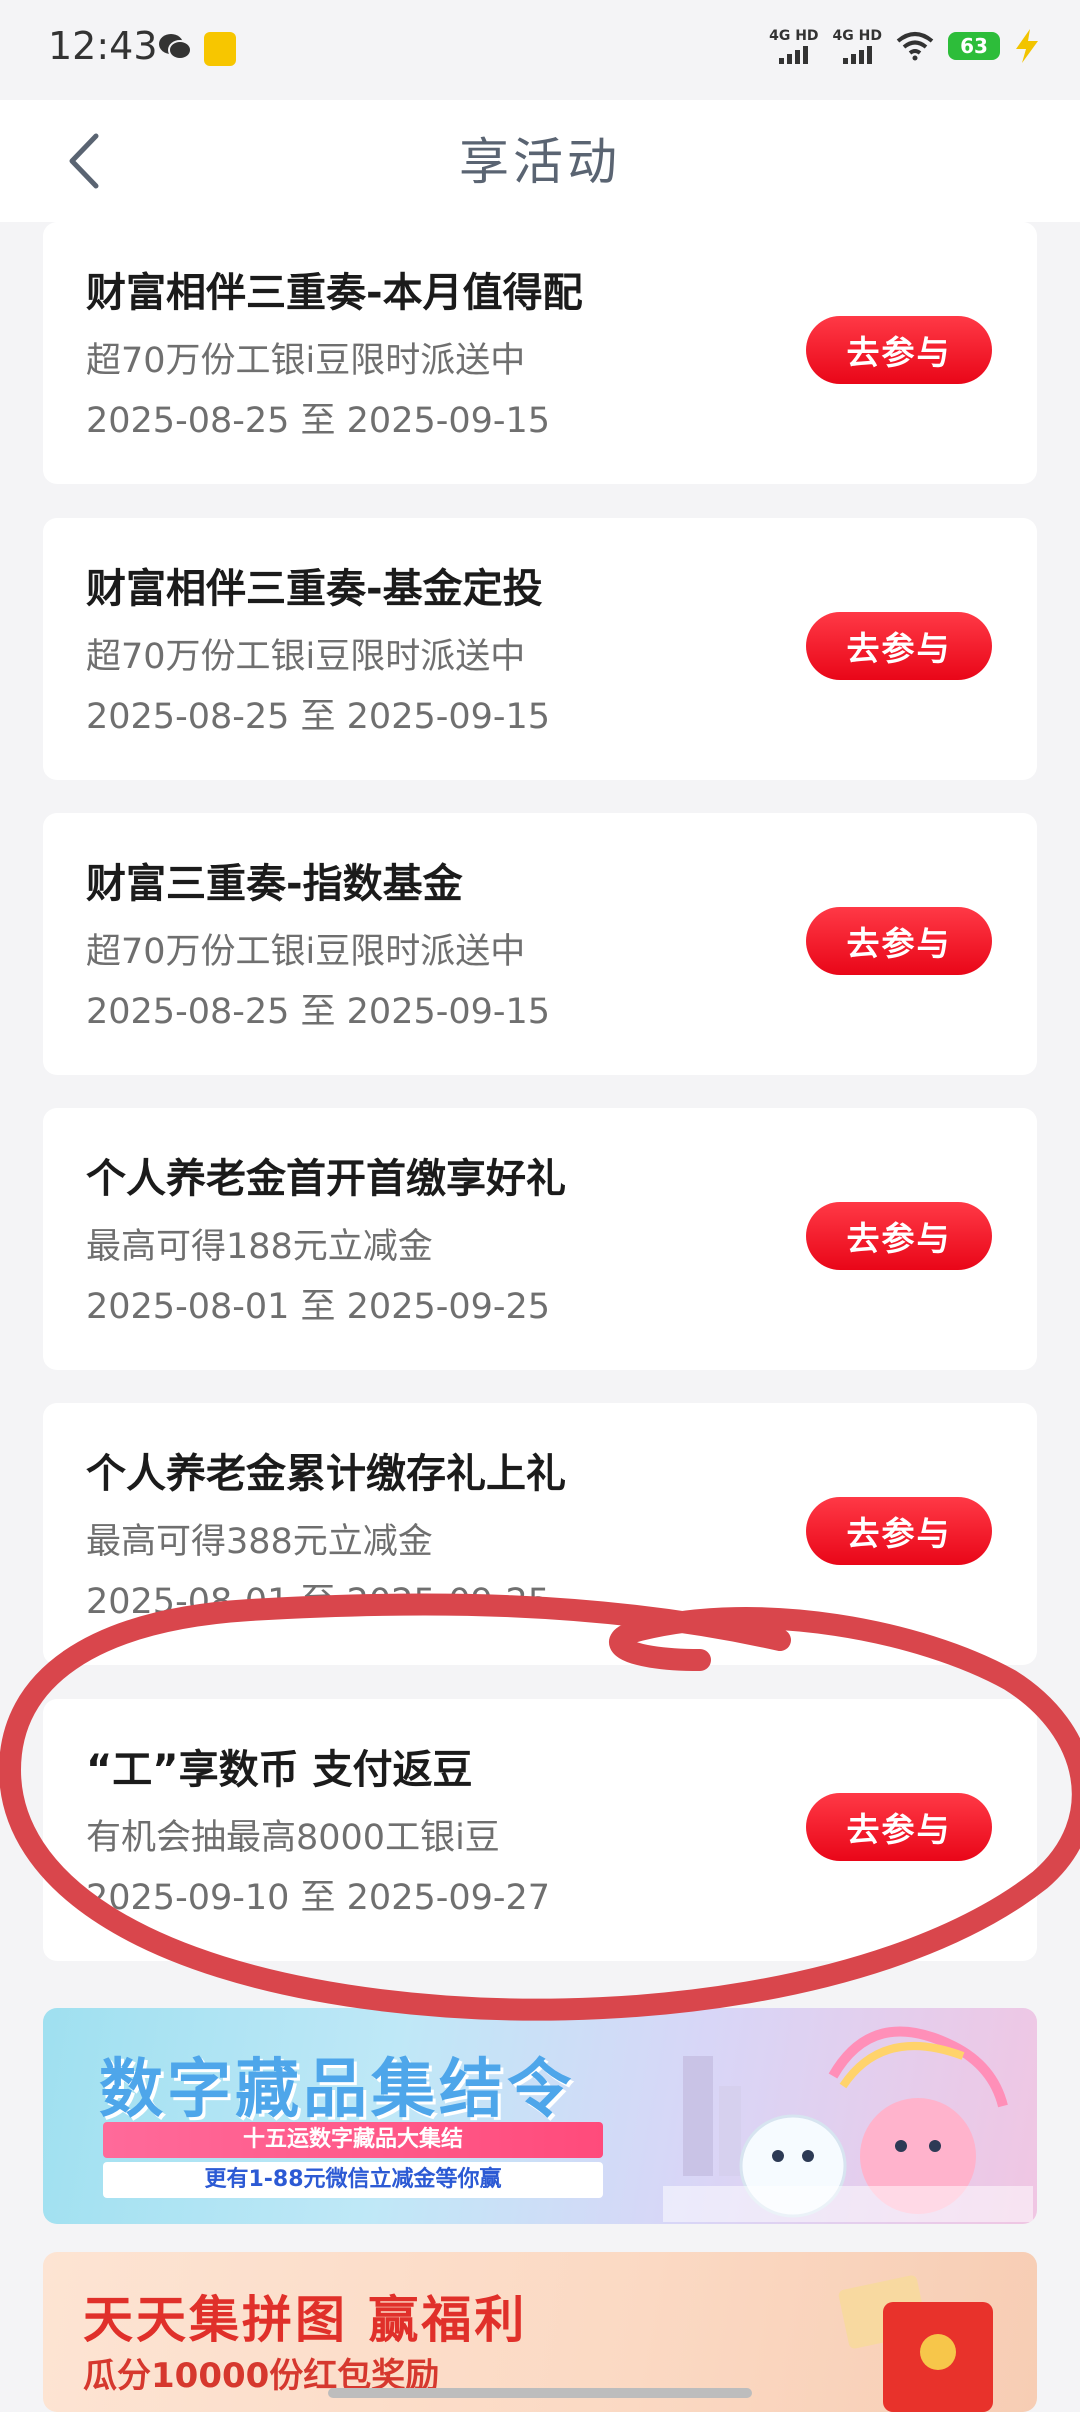 Image resolution: width=1080 pixels, height=2412 pixels. I want to click on signal-2: 4G HD, so click(857, 46).